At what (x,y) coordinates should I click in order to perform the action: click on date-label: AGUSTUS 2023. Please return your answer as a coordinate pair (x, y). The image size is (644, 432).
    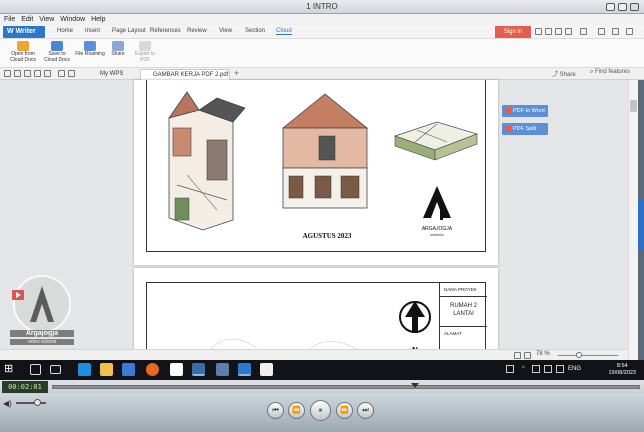
    Looking at the image, I should click on (327, 236).